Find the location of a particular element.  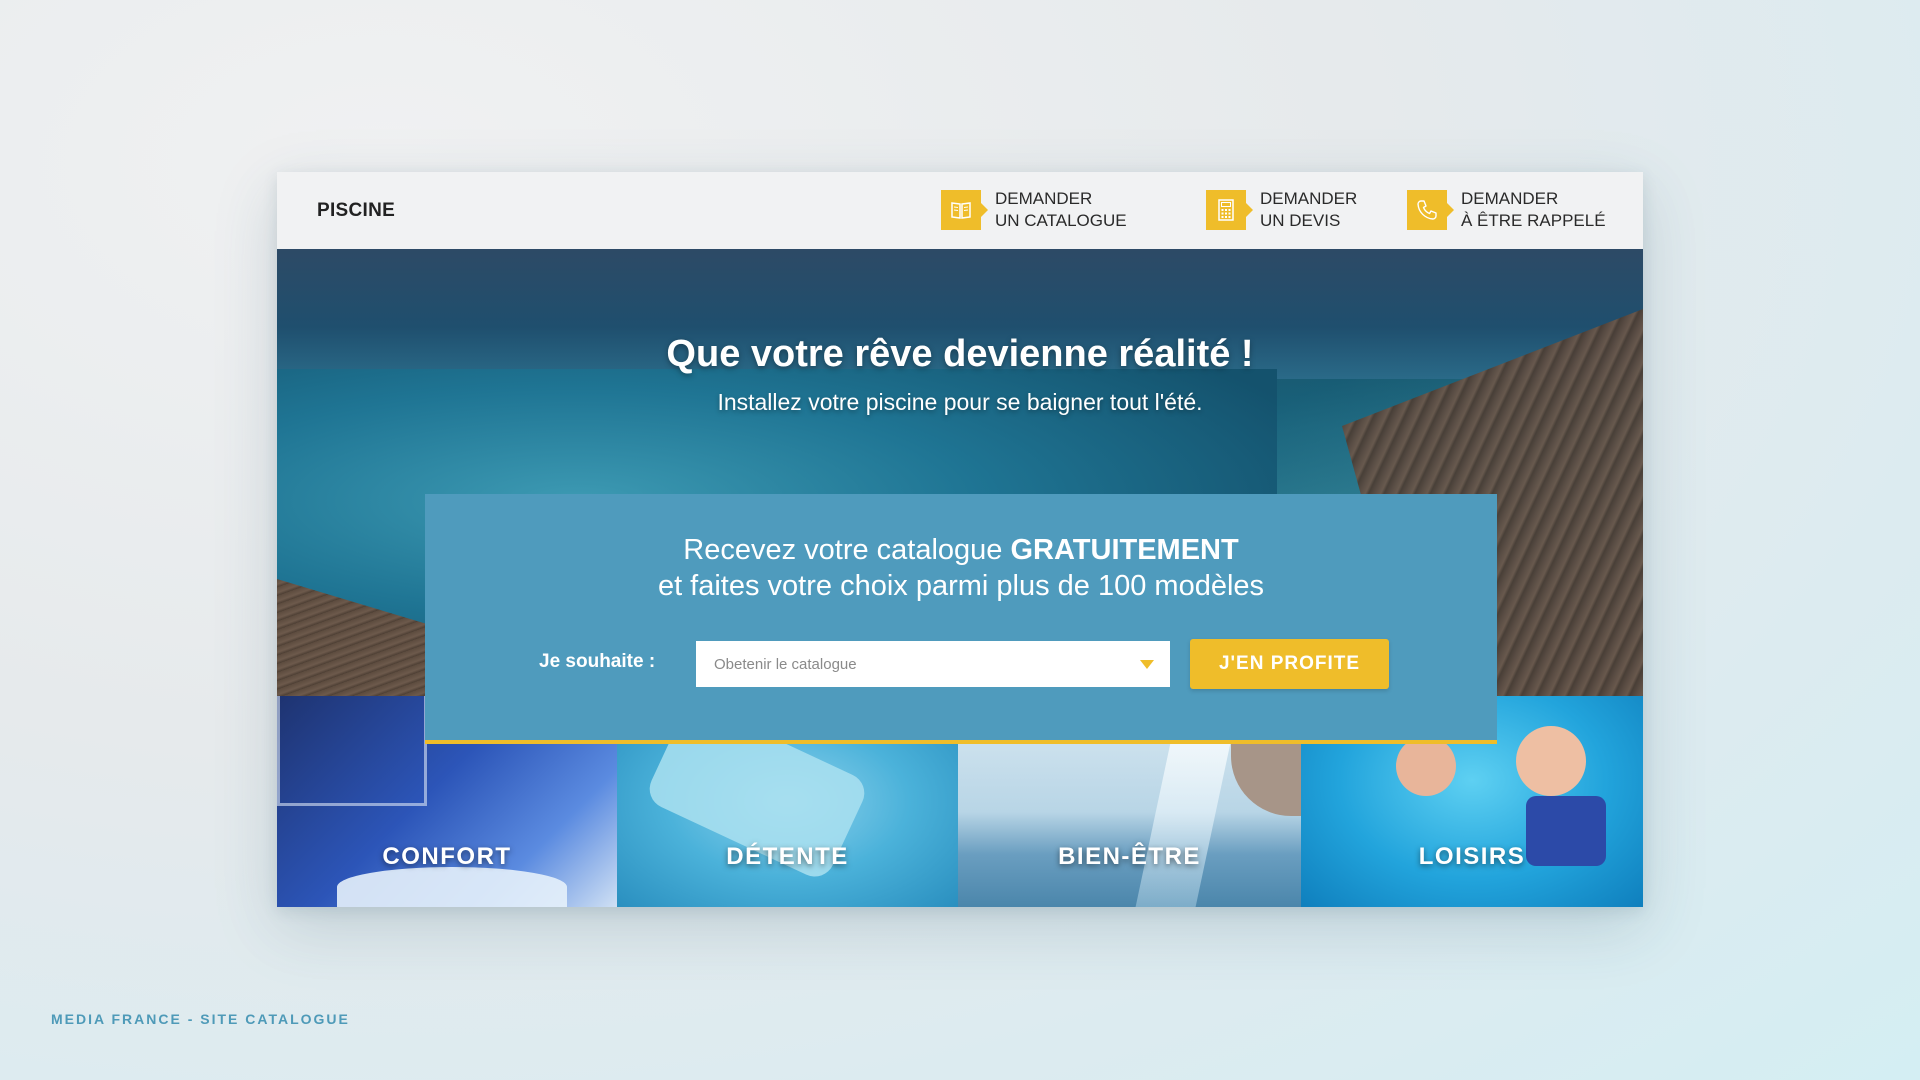

window-frame-decoration is located at coordinates (352, 751).